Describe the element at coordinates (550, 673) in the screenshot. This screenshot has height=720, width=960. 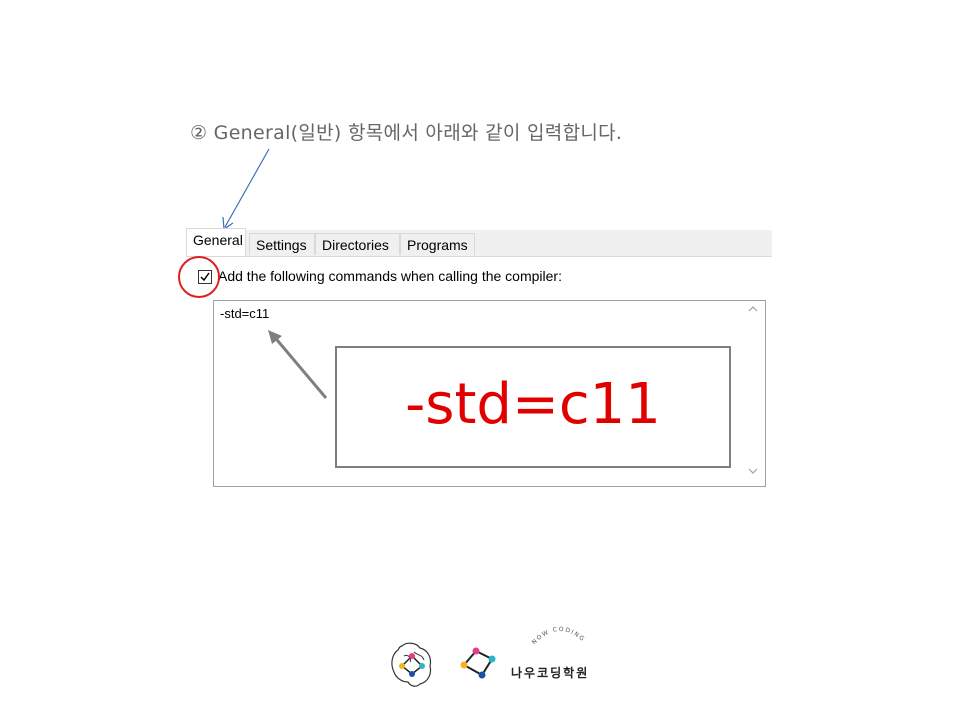
I see `brand-name: 나우코딩학원` at that location.